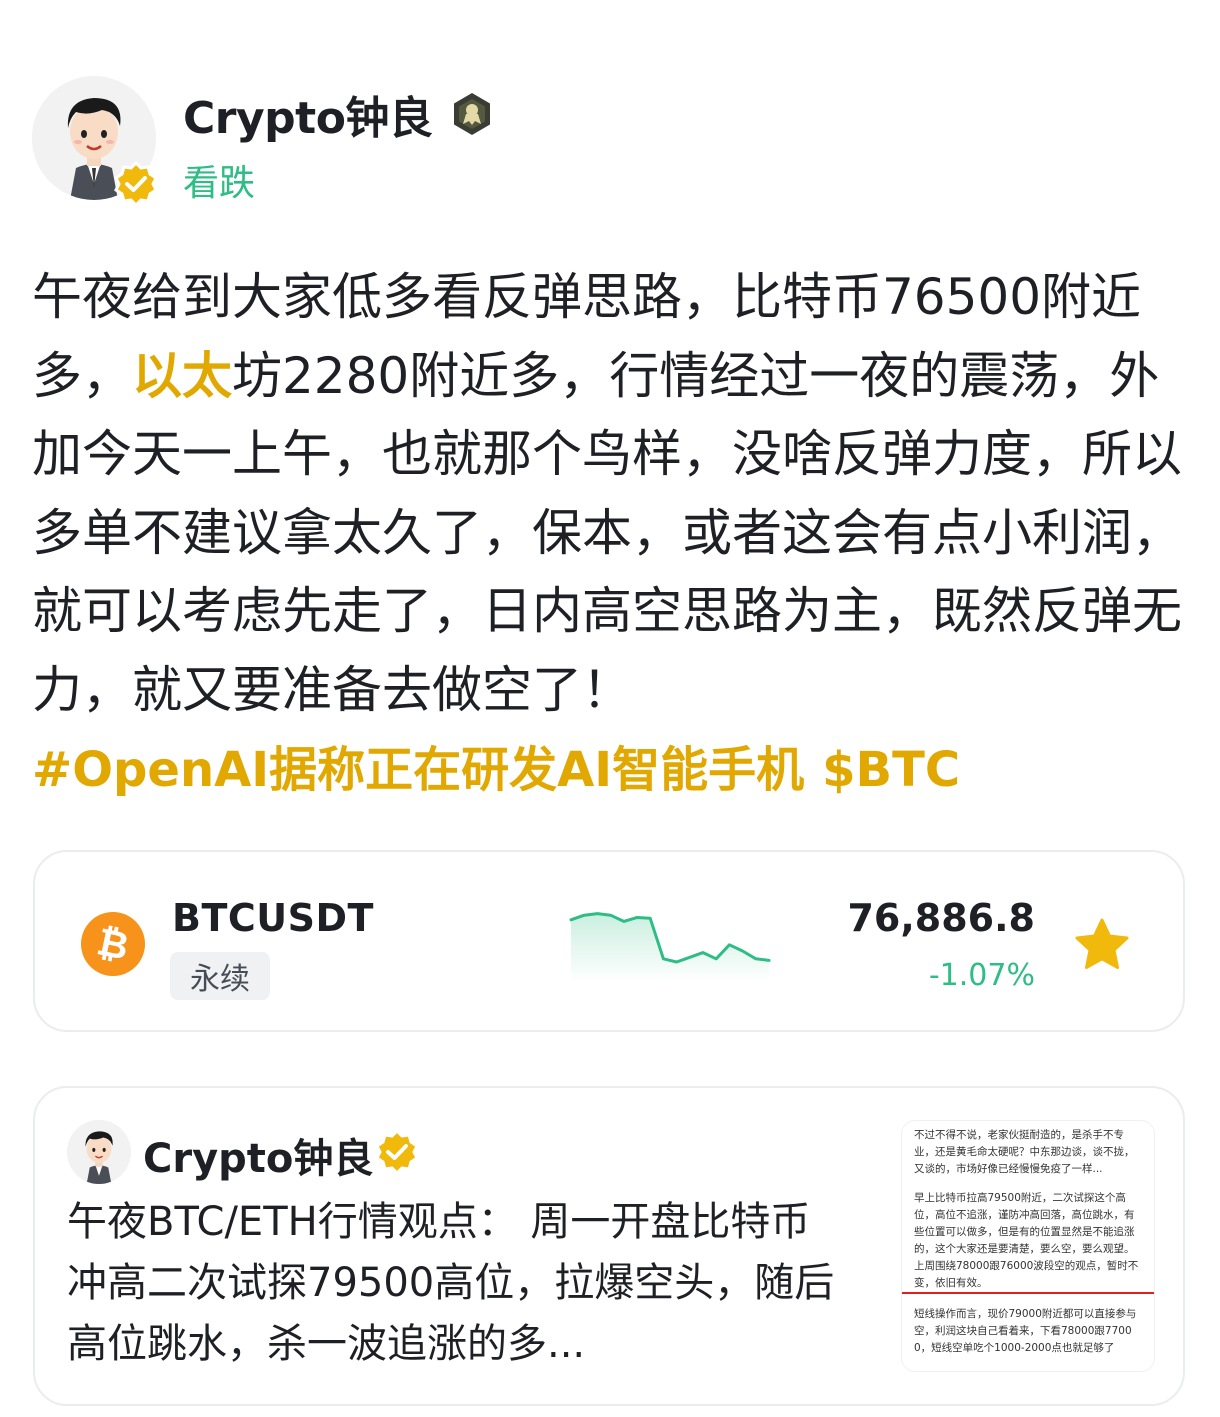 The width and height of the screenshot is (1220, 1417). I want to click on ticker-card: ₿ BTCUSDT 永续 76,886.8 -1.07%, so click(609, 941).